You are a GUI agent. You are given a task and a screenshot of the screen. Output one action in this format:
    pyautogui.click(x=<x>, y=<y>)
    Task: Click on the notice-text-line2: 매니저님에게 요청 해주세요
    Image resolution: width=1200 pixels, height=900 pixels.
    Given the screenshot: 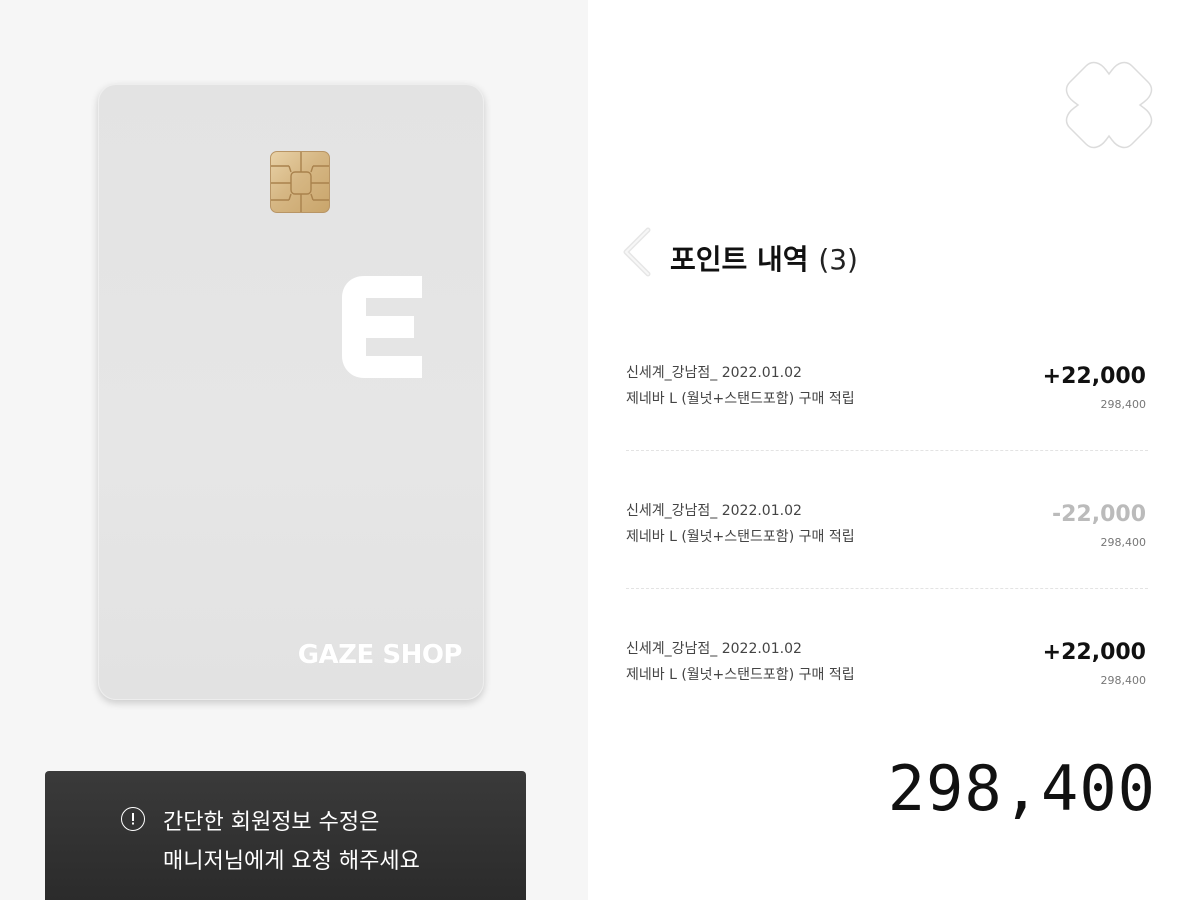 What is the action you would take?
    pyautogui.click(x=291, y=861)
    